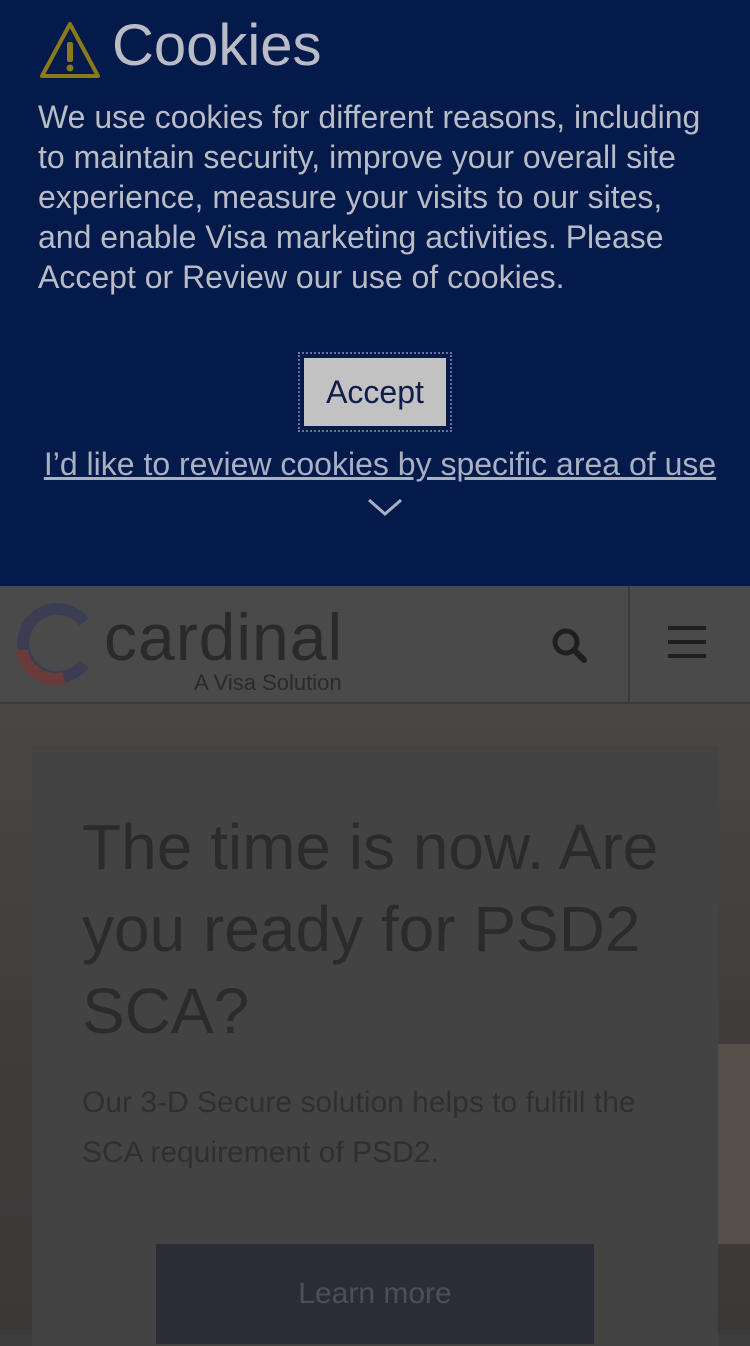 This screenshot has width=750, height=1346. I want to click on chevron-down-icon, so click(385, 507).